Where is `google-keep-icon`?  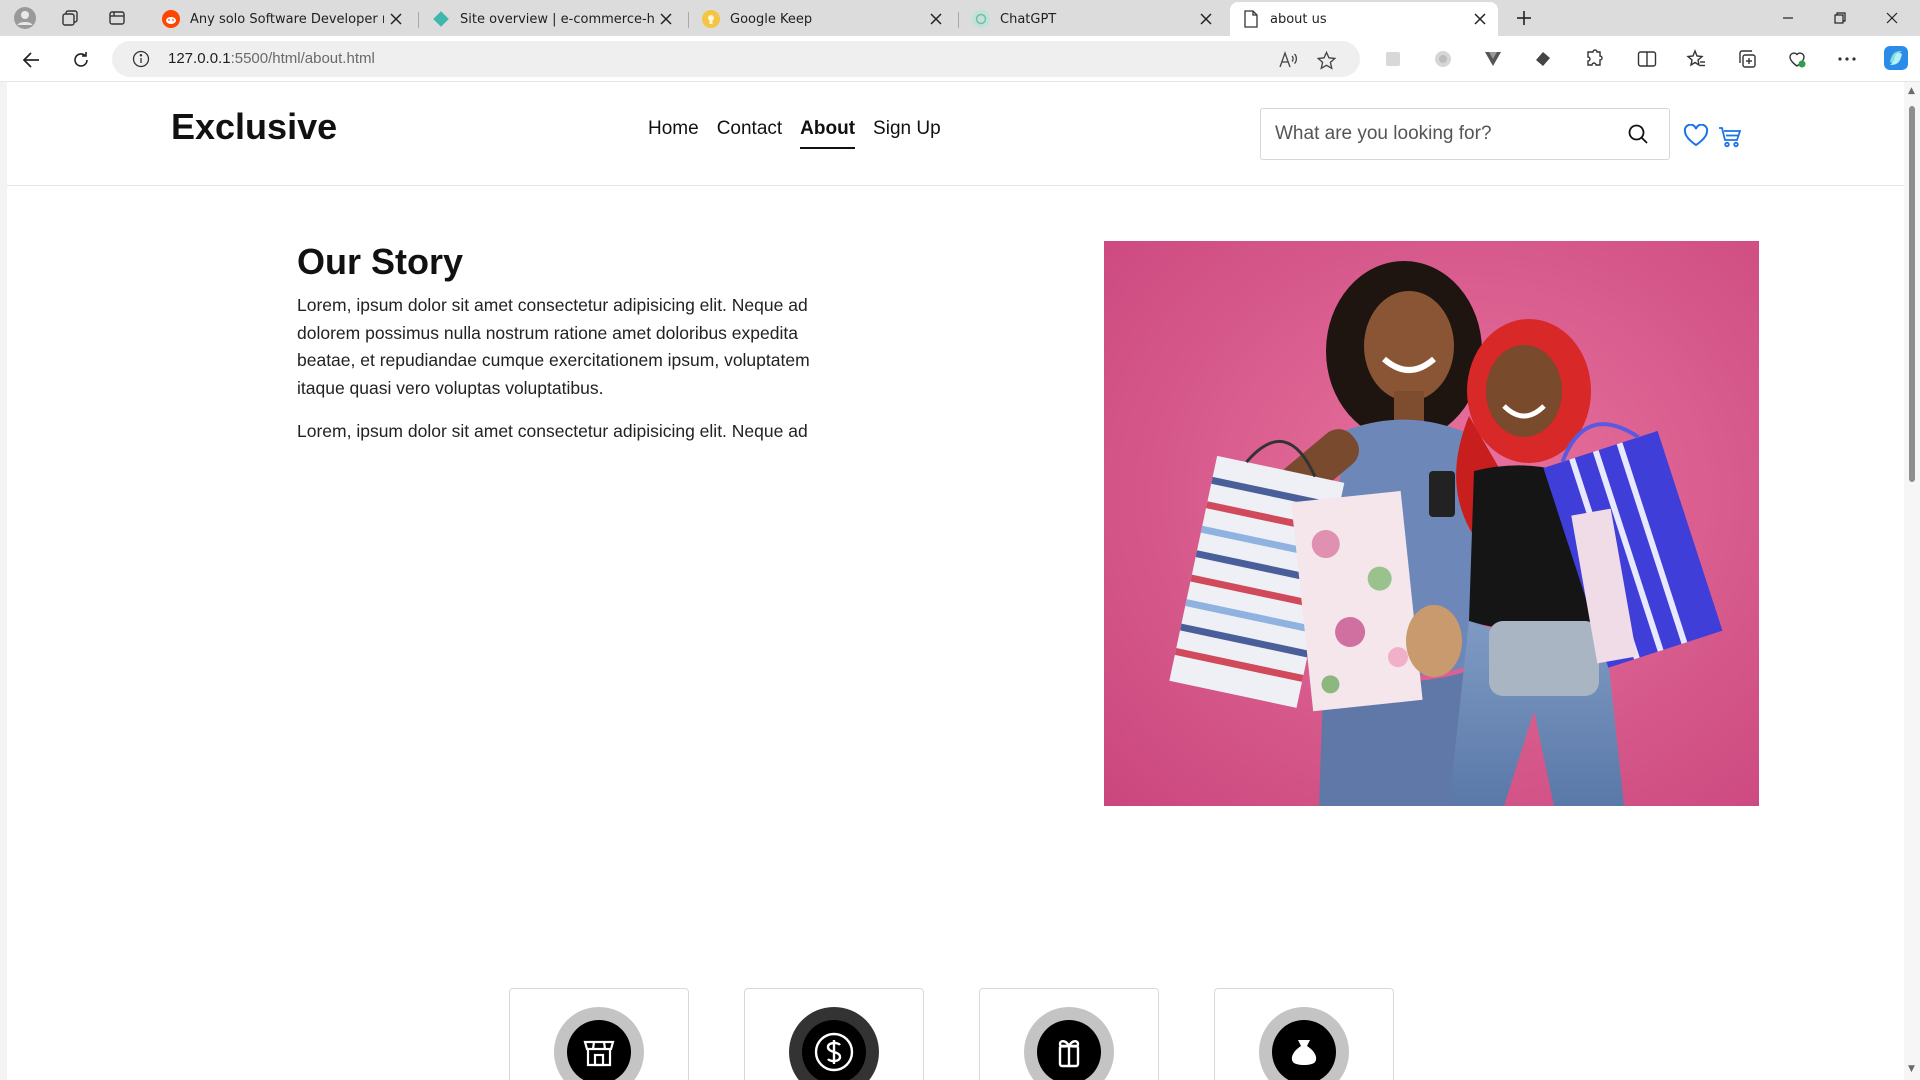
google-keep-icon is located at coordinates (711, 19).